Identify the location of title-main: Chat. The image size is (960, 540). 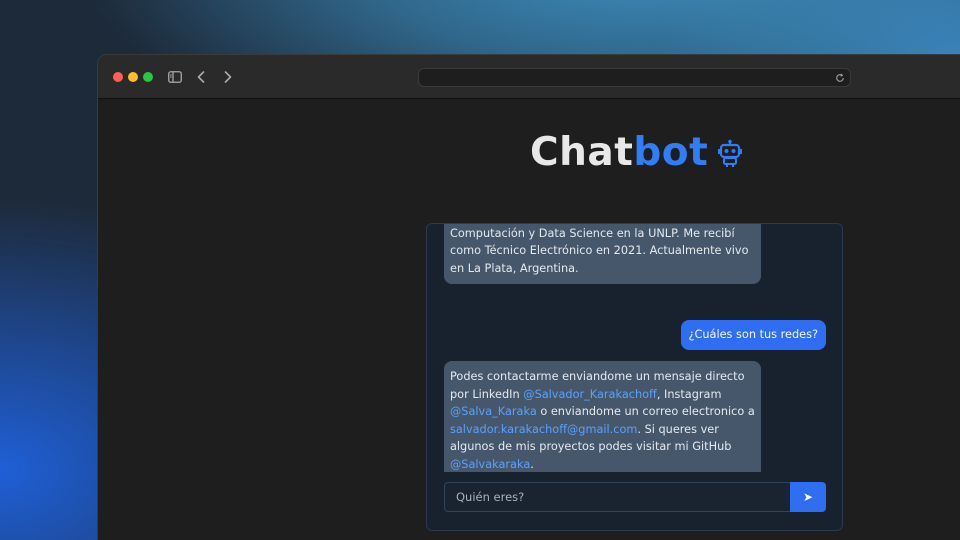
(582, 152).